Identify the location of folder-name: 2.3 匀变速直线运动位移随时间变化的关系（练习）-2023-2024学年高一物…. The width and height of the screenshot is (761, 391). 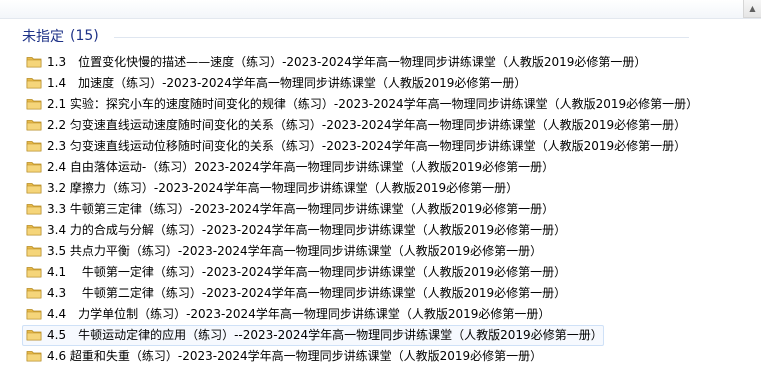
(367, 146).